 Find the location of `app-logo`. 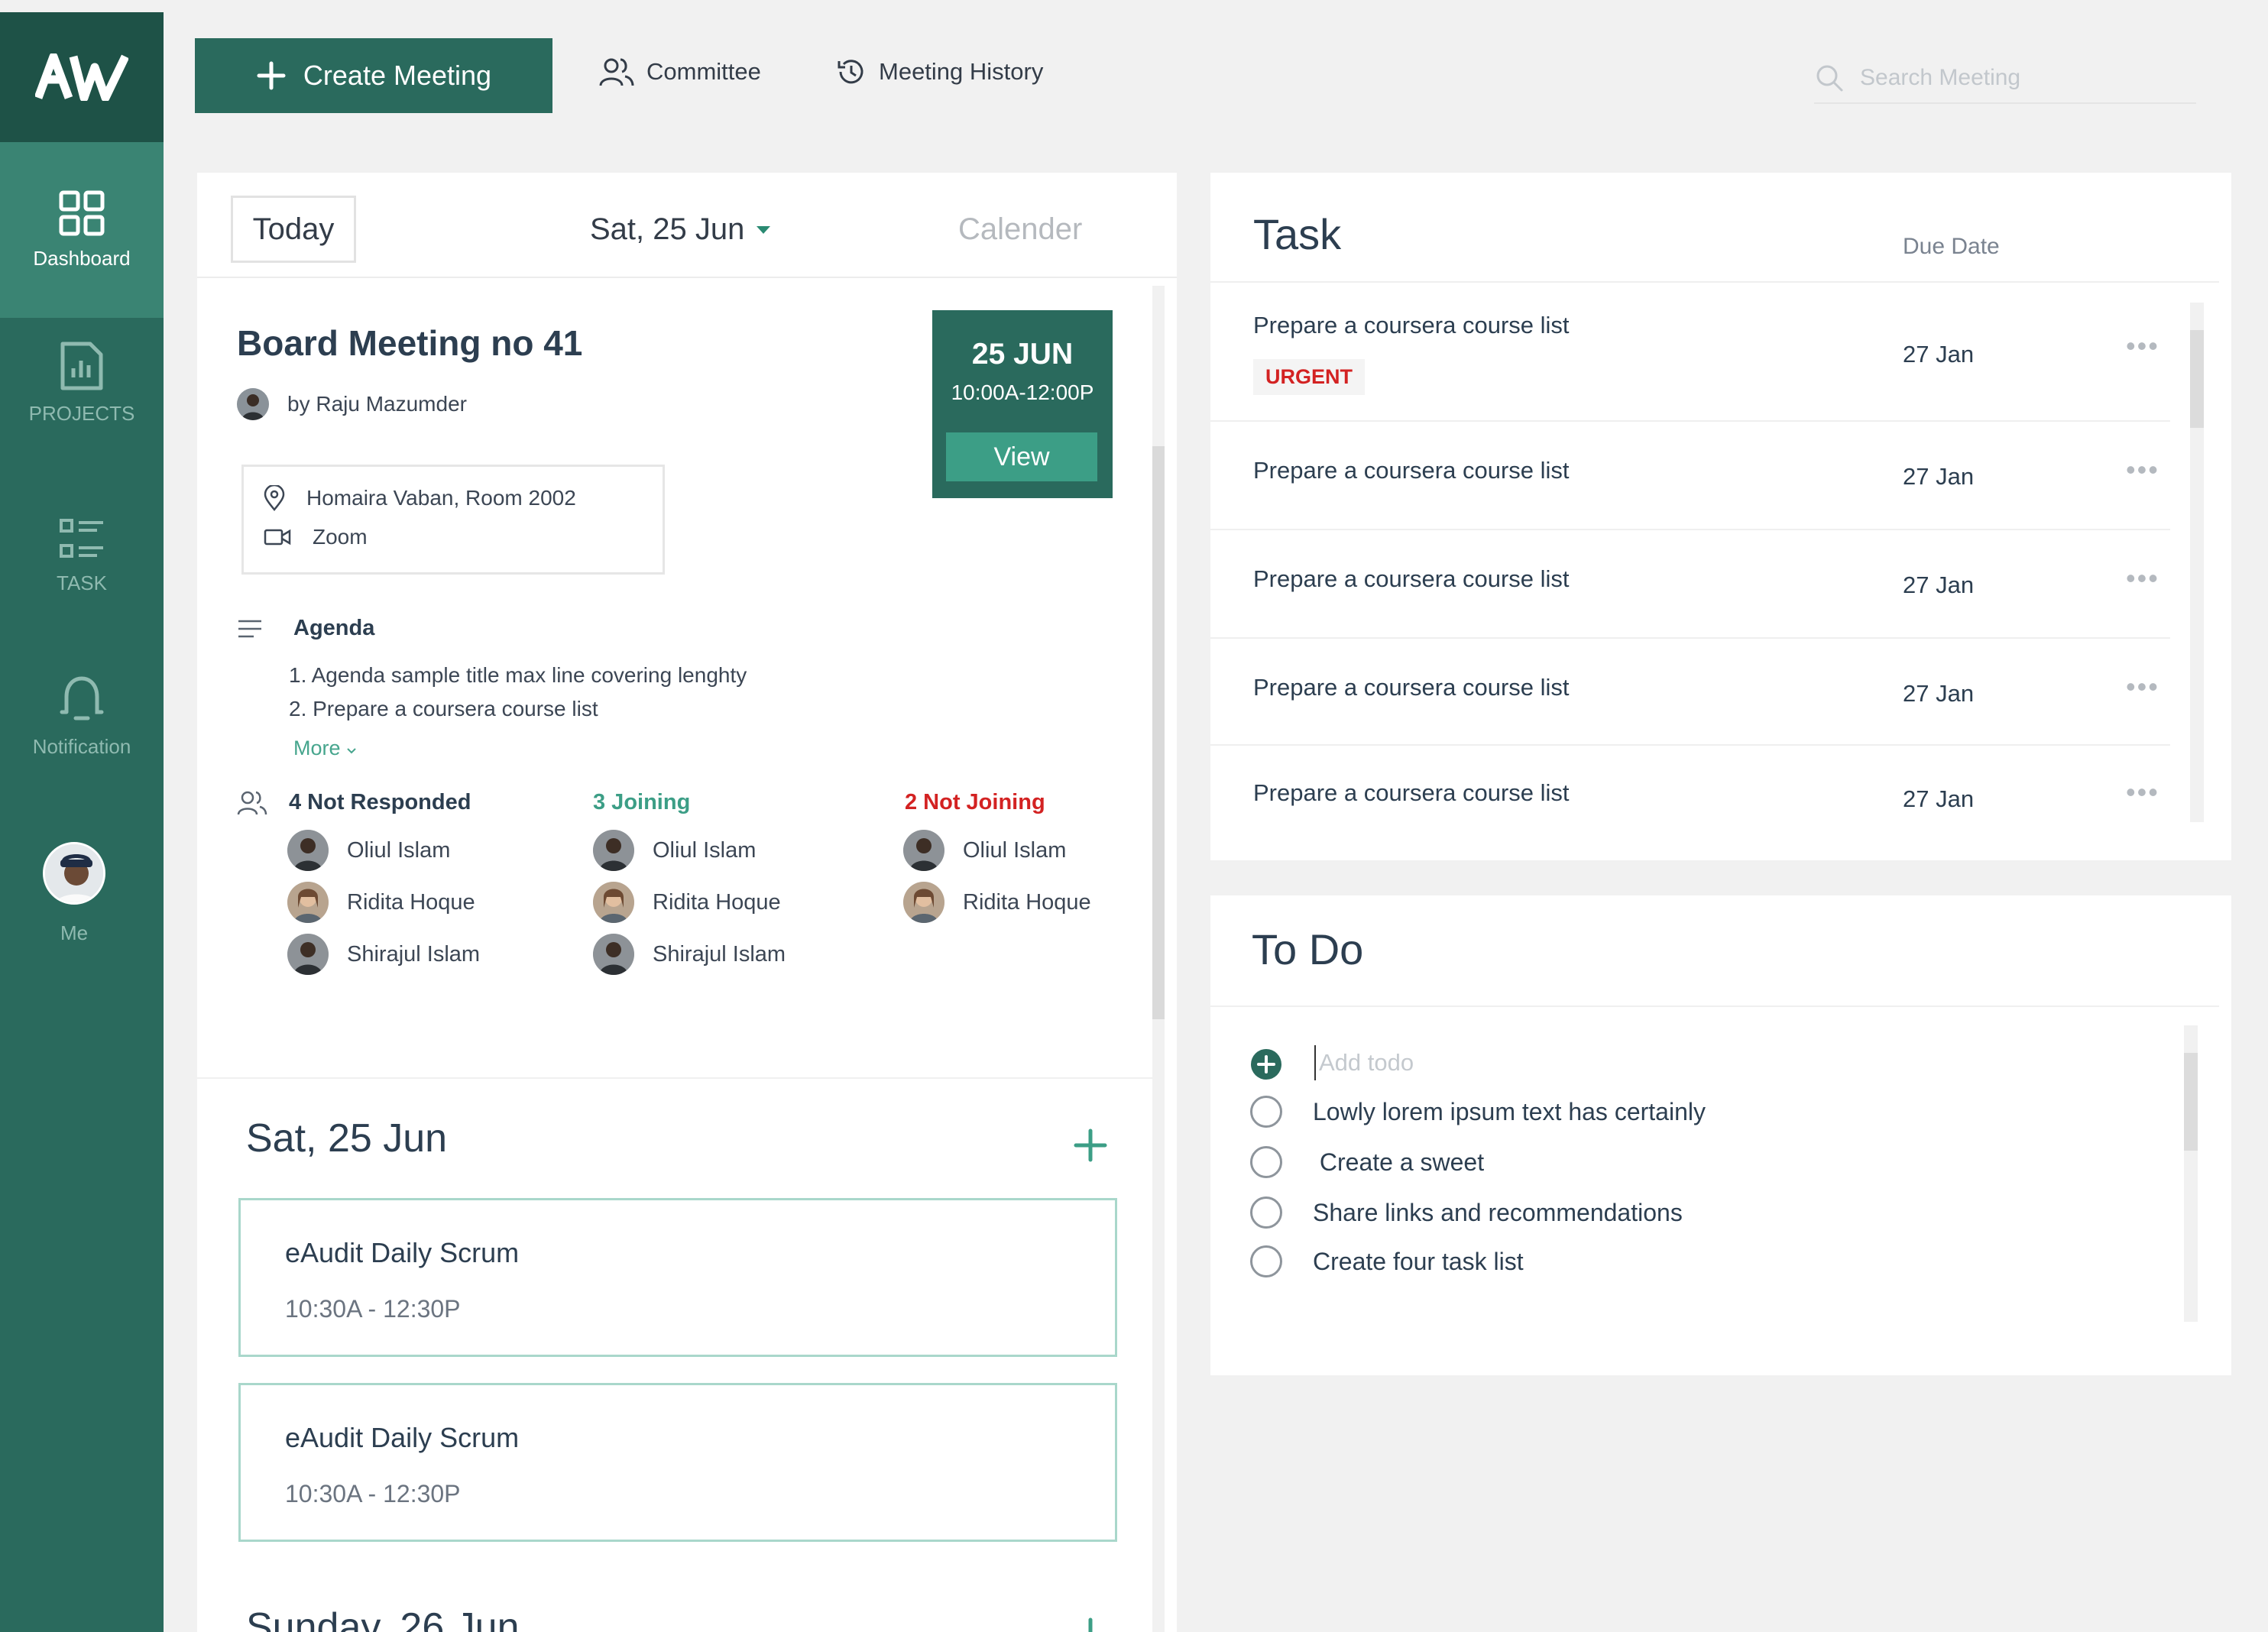

app-logo is located at coordinates (82, 77).